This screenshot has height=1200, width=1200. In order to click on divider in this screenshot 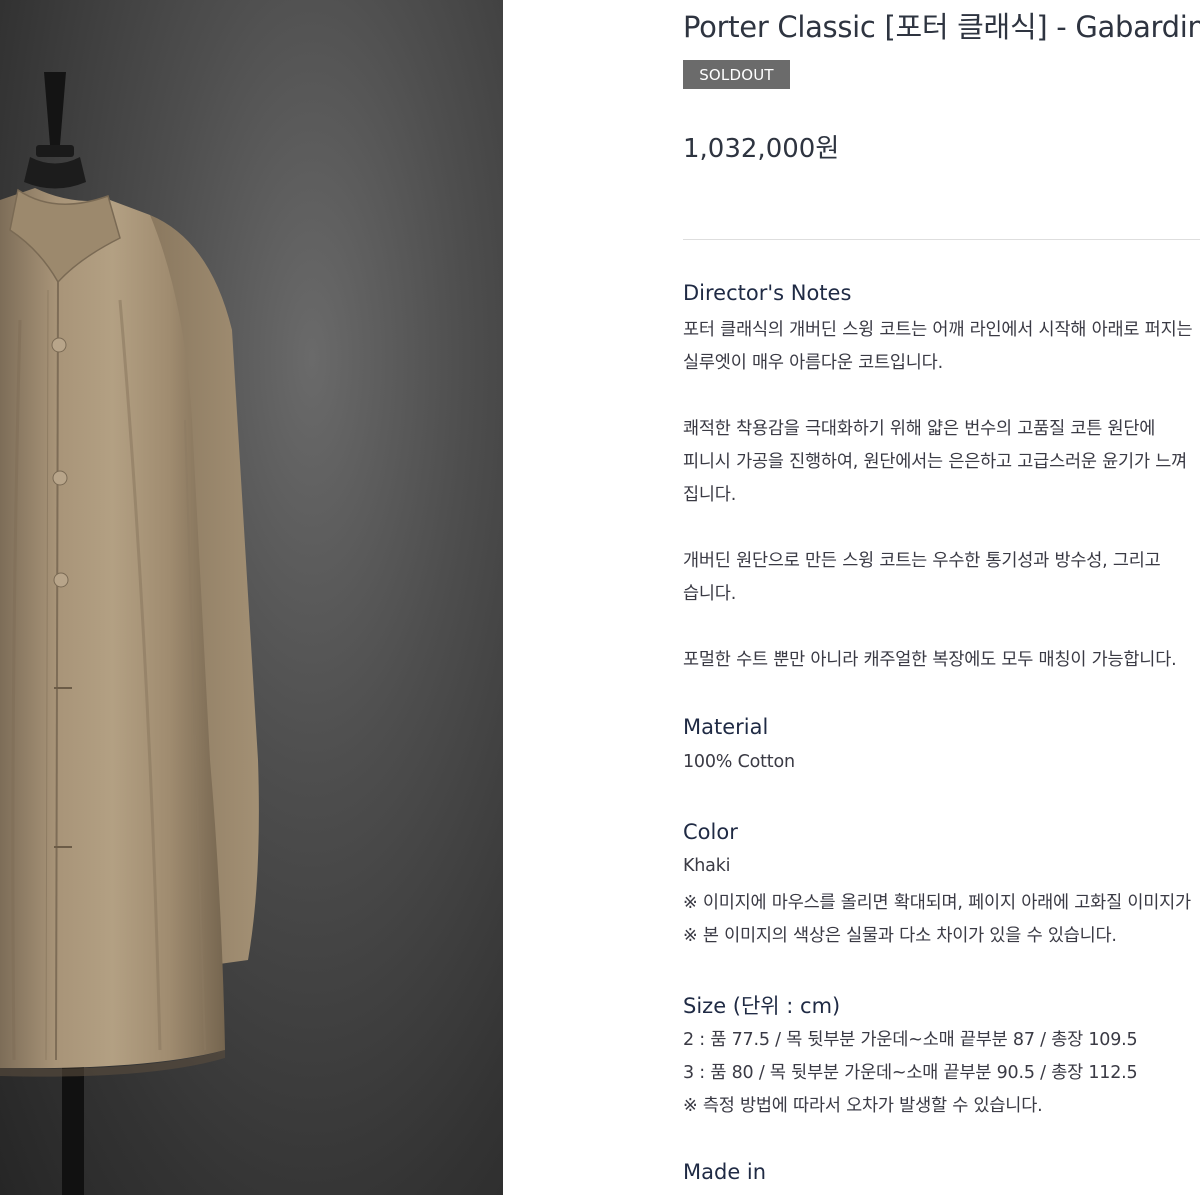, I will do `click(941, 239)`.